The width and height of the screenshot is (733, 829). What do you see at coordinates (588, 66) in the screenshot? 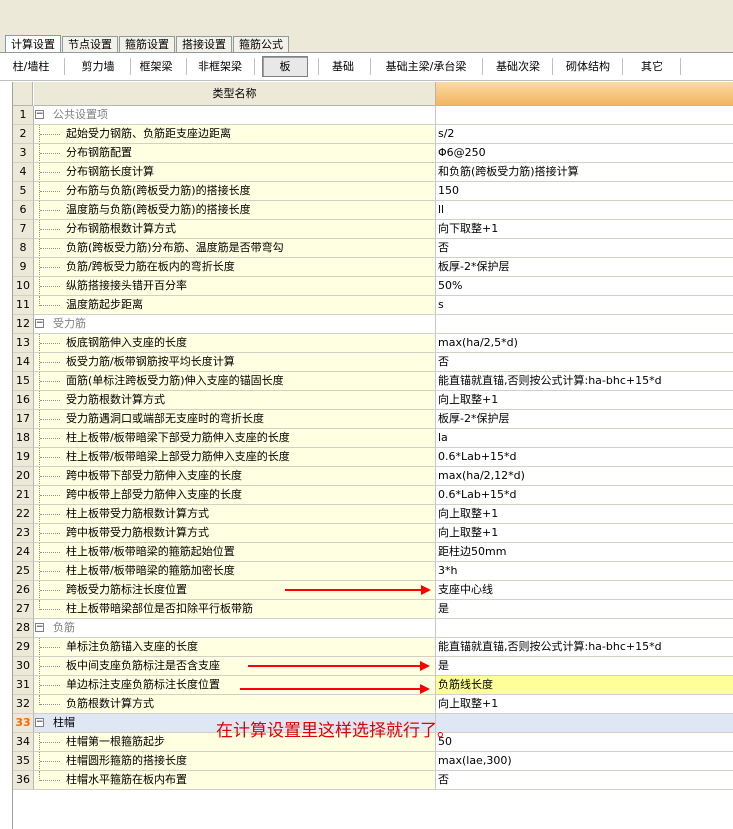
I see `subtab-masonry: 砌体结构` at bounding box center [588, 66].